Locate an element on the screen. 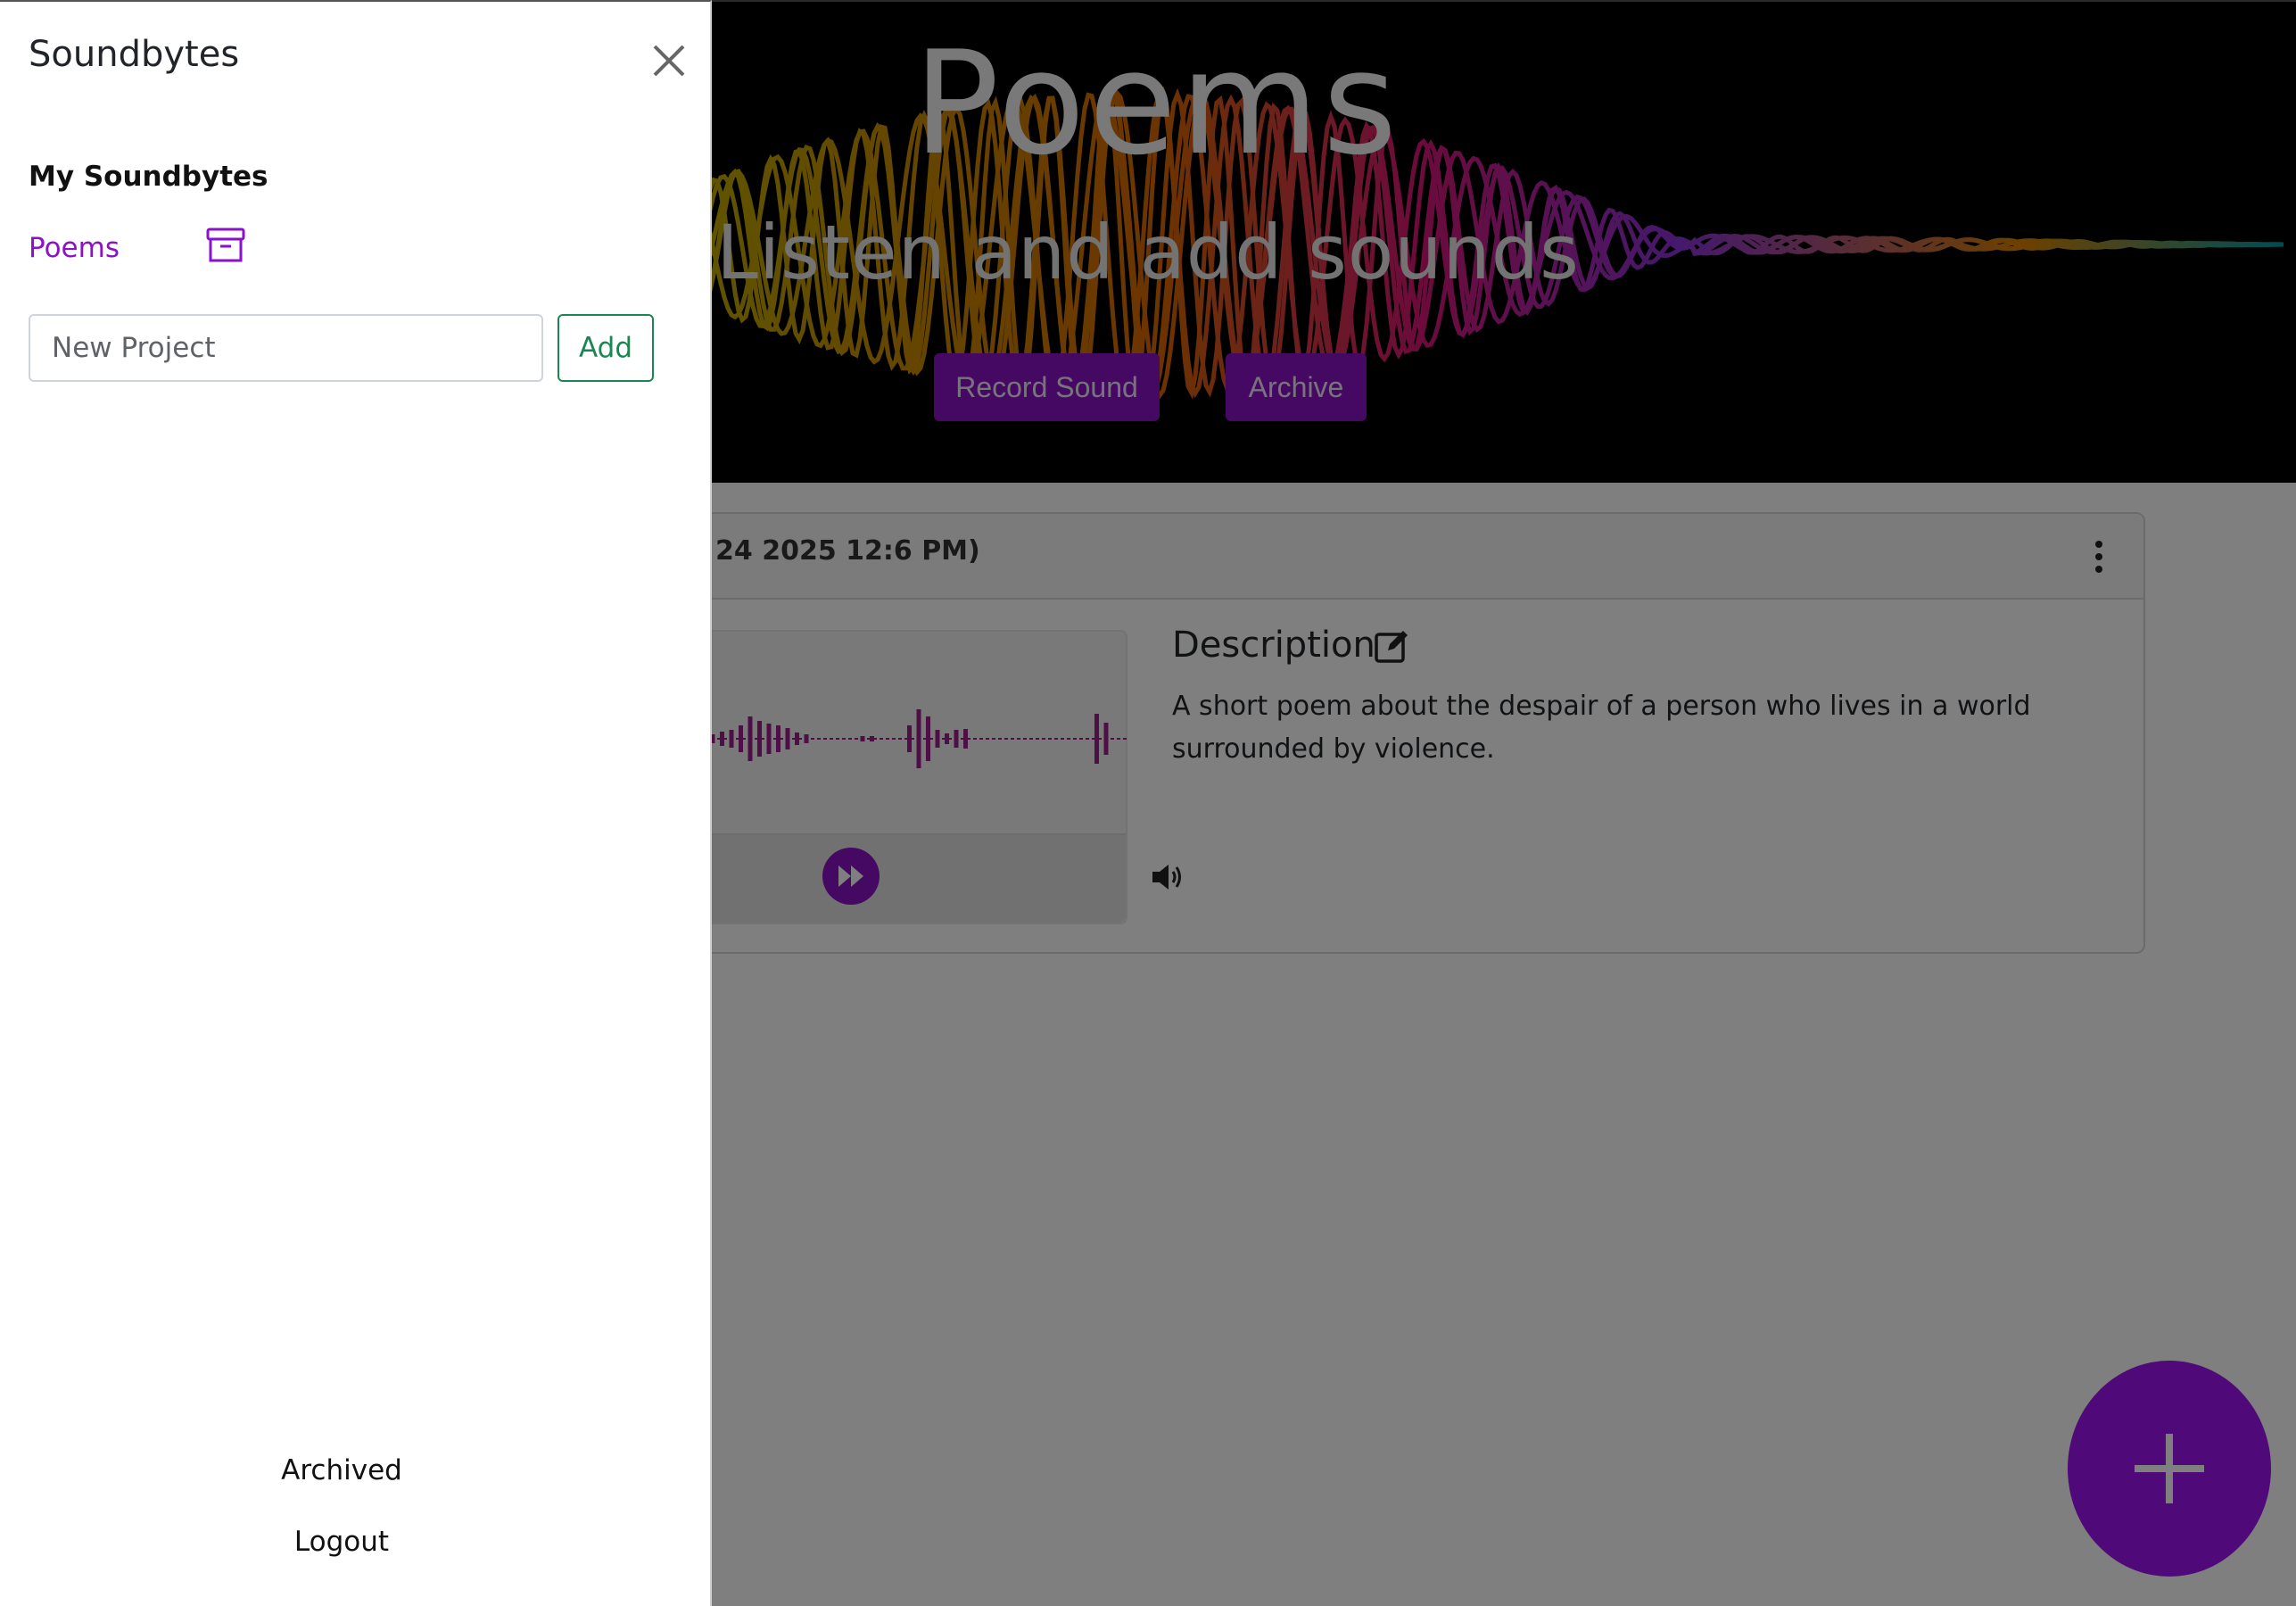 Image resolution: width=2296 pixels, height=1606 pixels. sidebar-item-poems: Poems is located at coordinates (74, 248).